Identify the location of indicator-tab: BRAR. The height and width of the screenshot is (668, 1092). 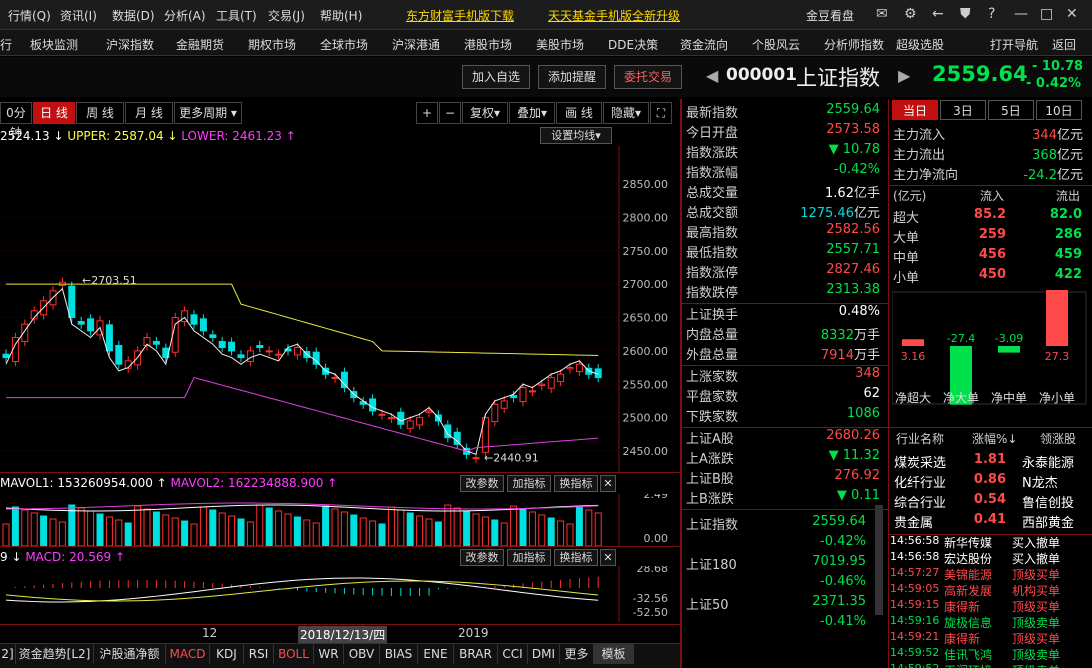
(476, 654).